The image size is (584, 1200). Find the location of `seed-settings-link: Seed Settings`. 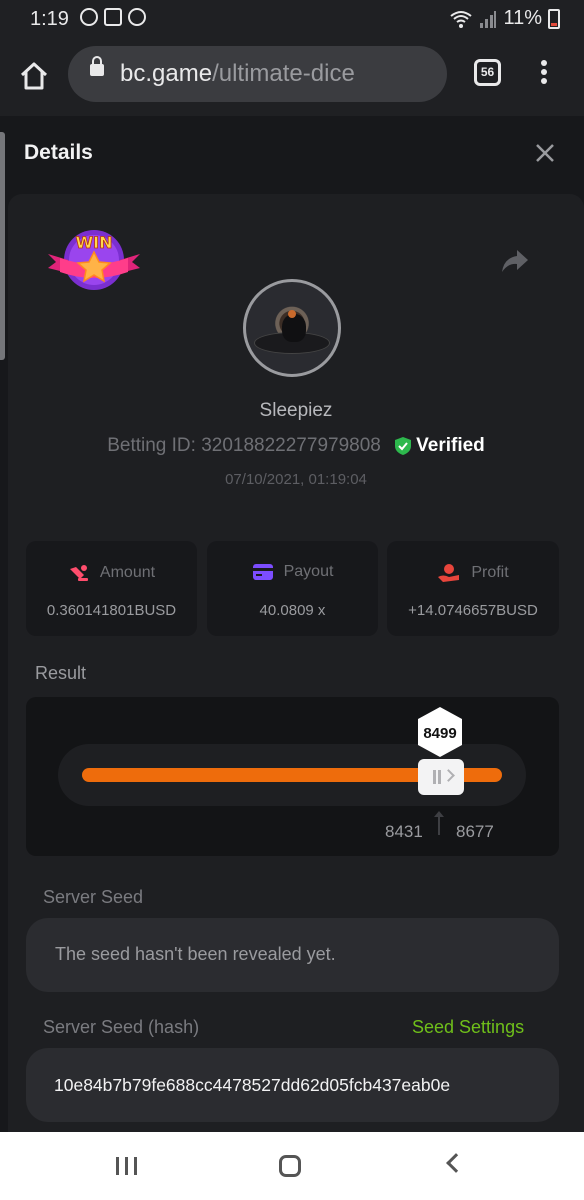

seed-settings-link: Seed Settings is located at coordinates (468, 1027).